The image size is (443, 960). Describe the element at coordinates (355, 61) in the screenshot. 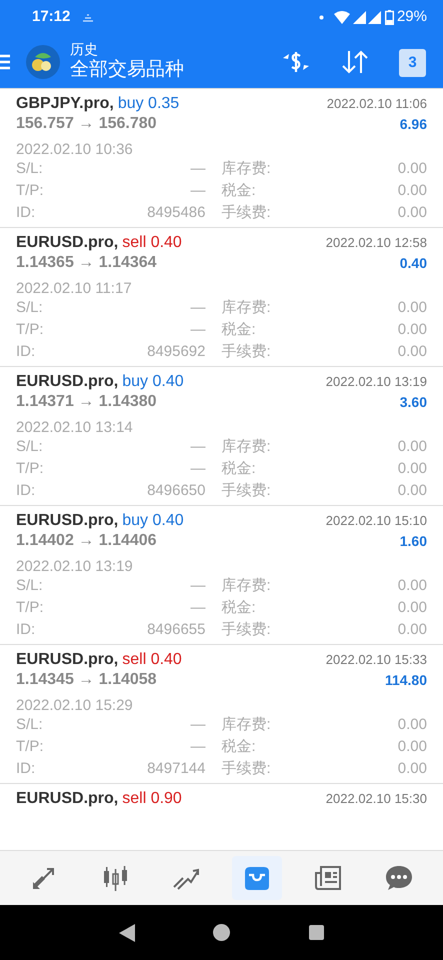

I see `sort-arrows-icon` at that location.